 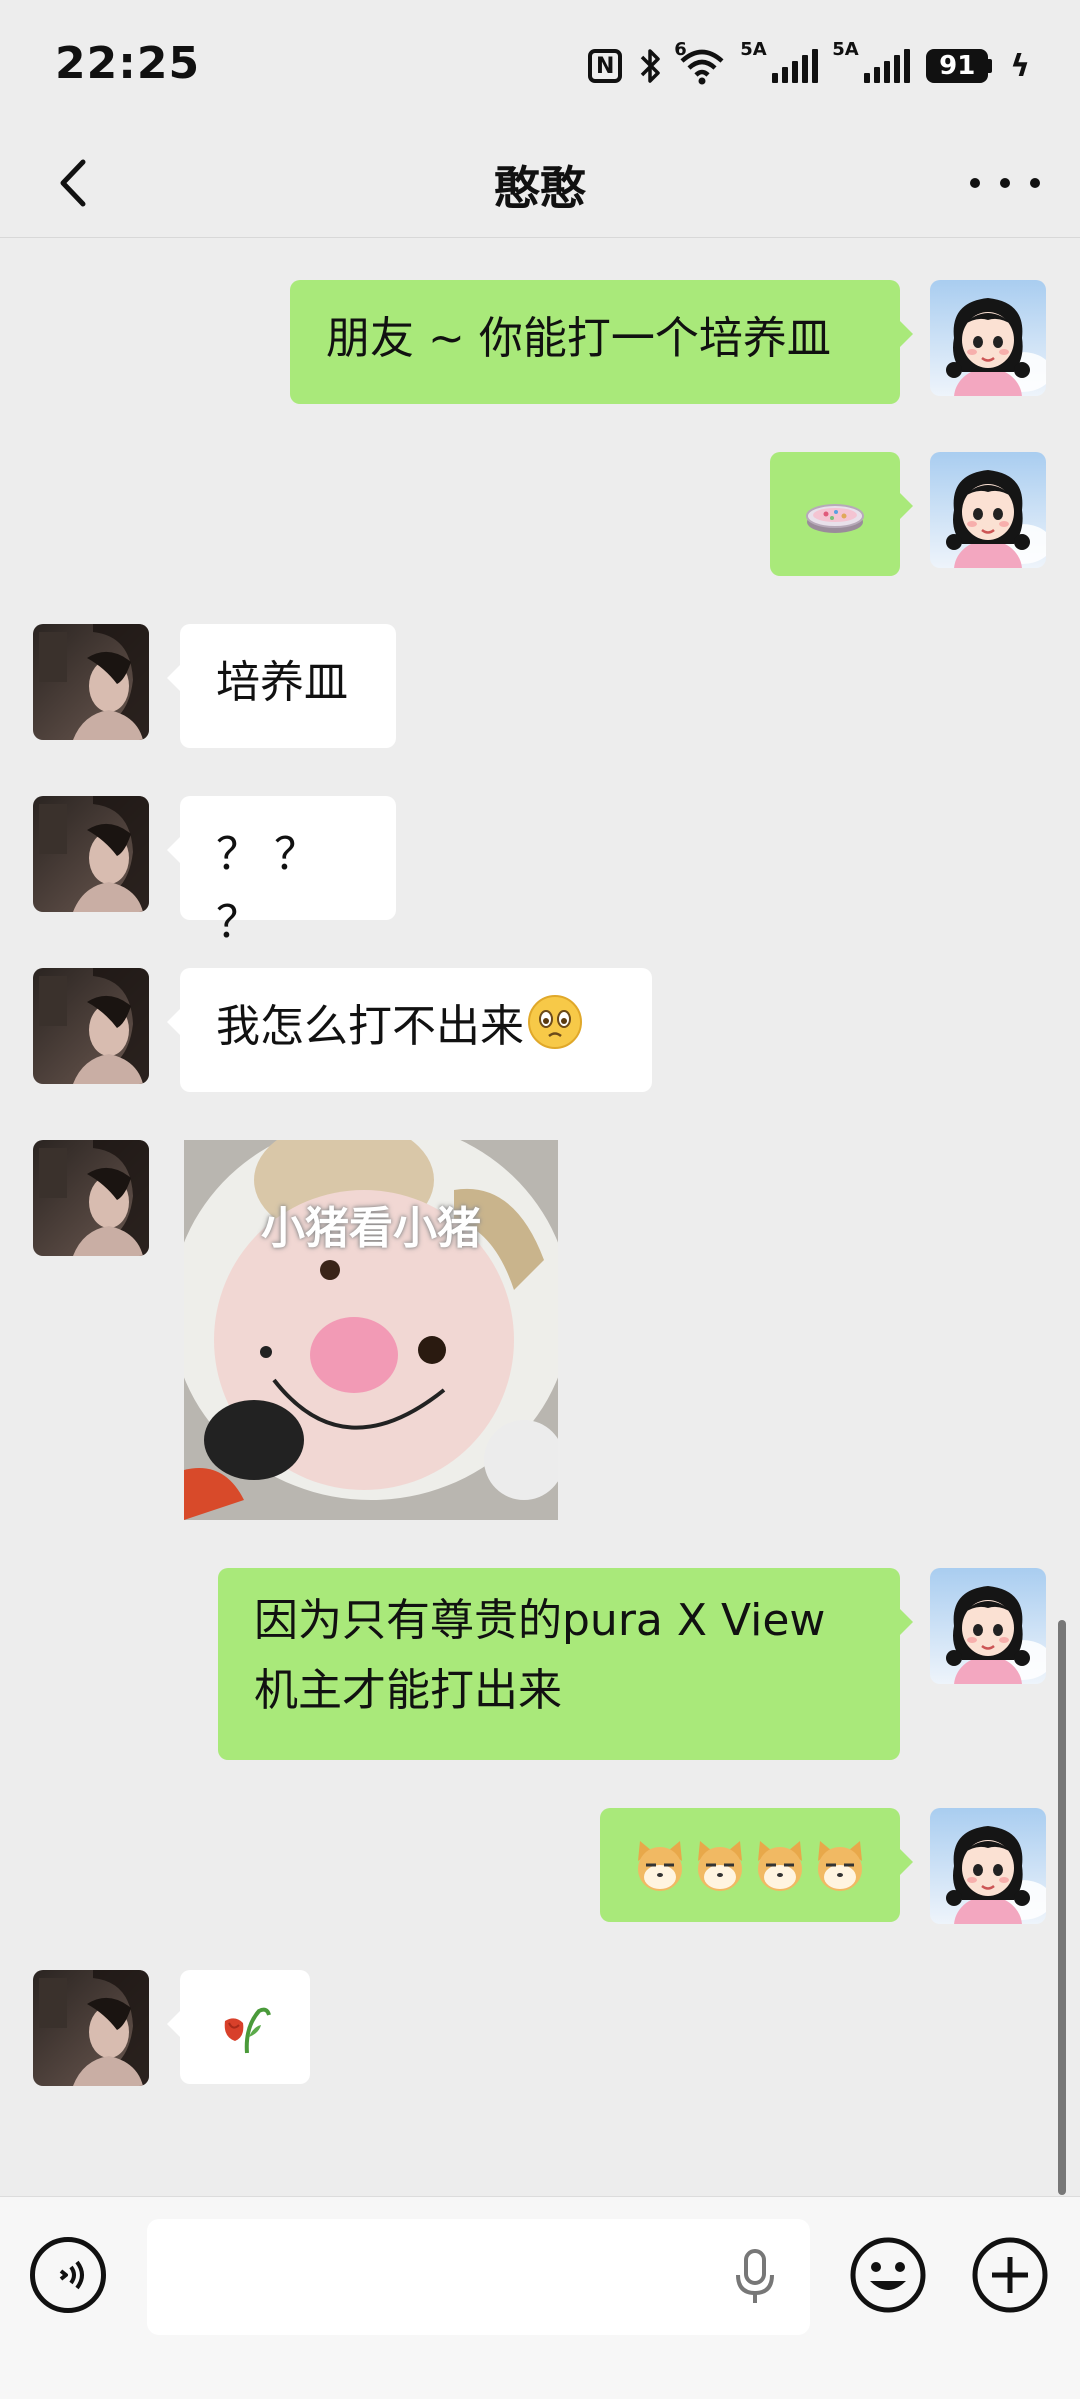 What do you see at coordinates (1020, 66) in the screenshot?
I see `charging-icon: ϟ` at bounding box center [1020, 66].